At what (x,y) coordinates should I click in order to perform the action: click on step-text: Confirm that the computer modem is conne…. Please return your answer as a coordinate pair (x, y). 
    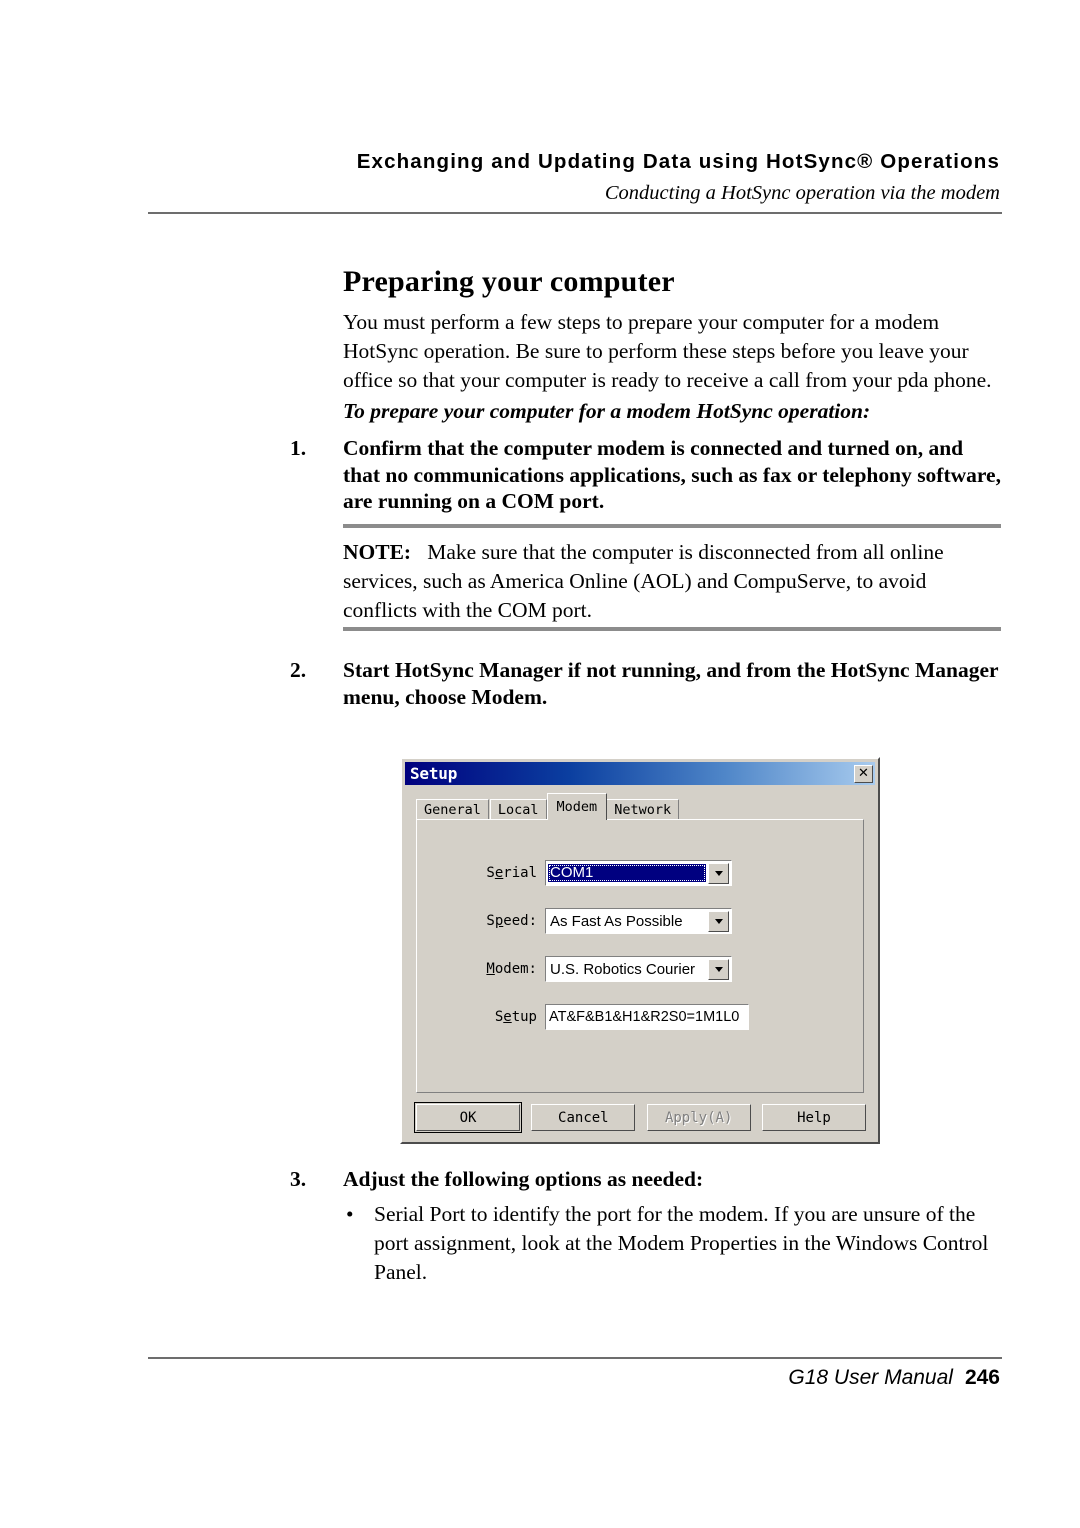
    Looking at the image, I should click on (672, 474).